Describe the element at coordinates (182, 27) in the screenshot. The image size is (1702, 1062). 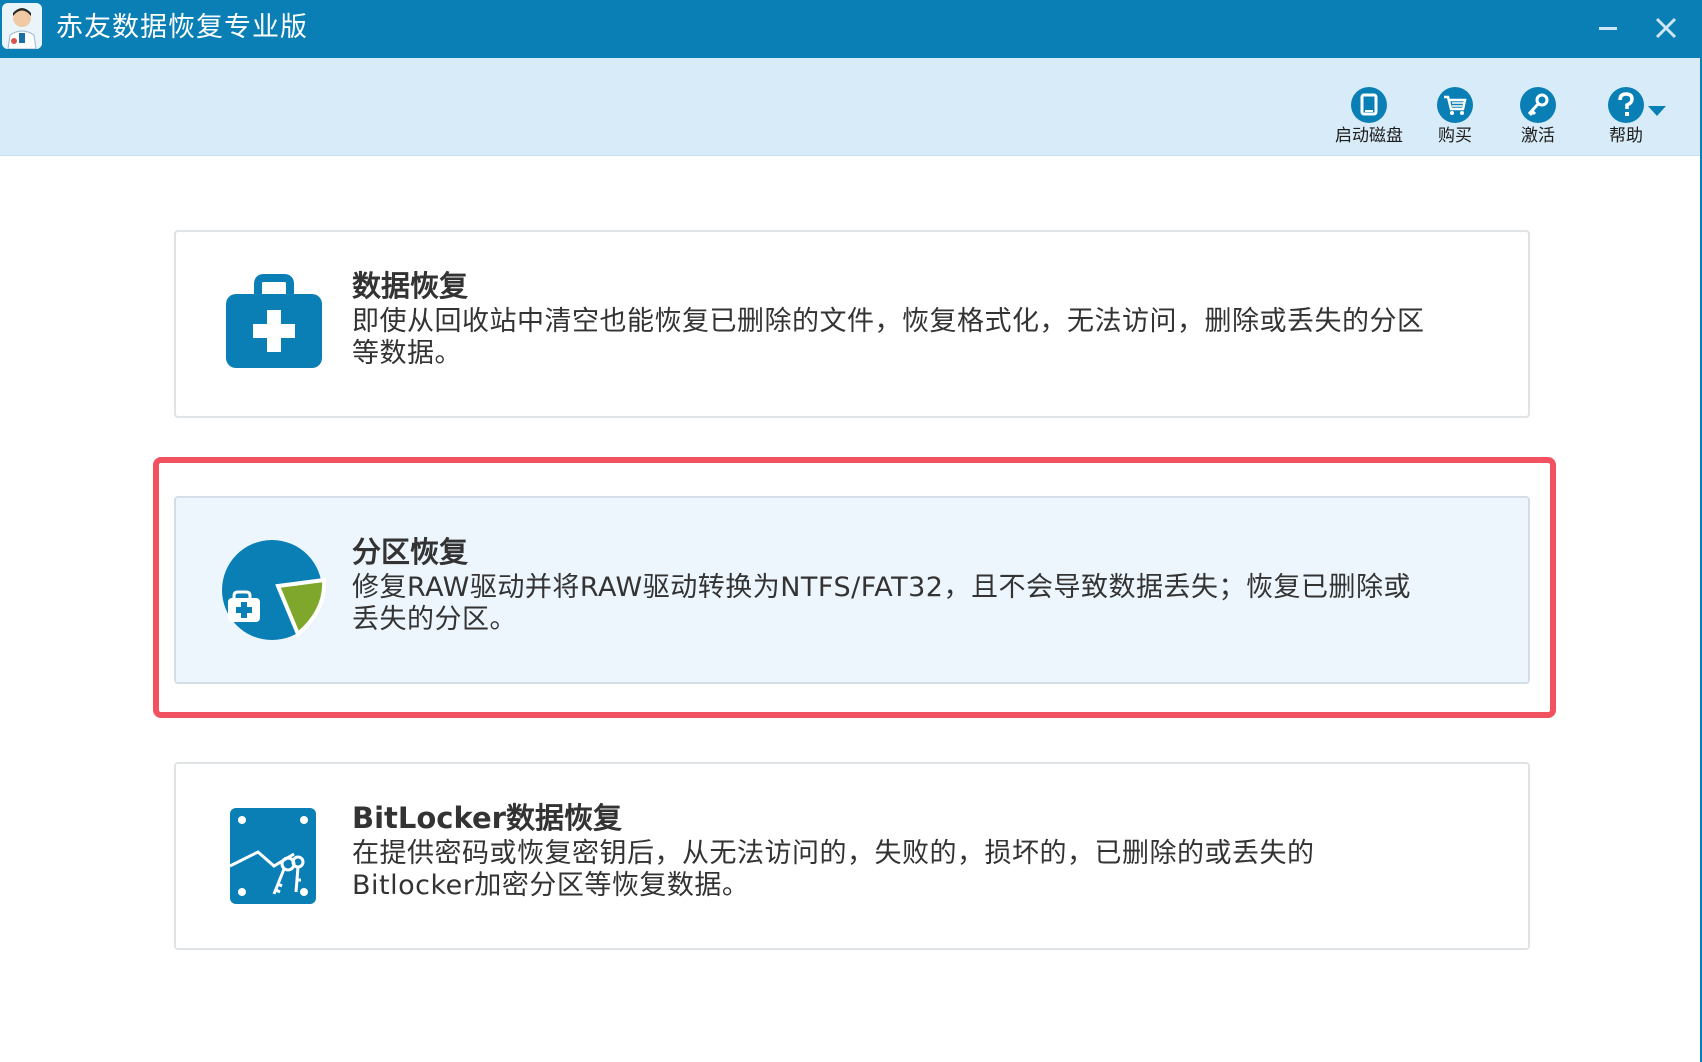
I see `app-title: 赤友数据恢复专业版` at that location.